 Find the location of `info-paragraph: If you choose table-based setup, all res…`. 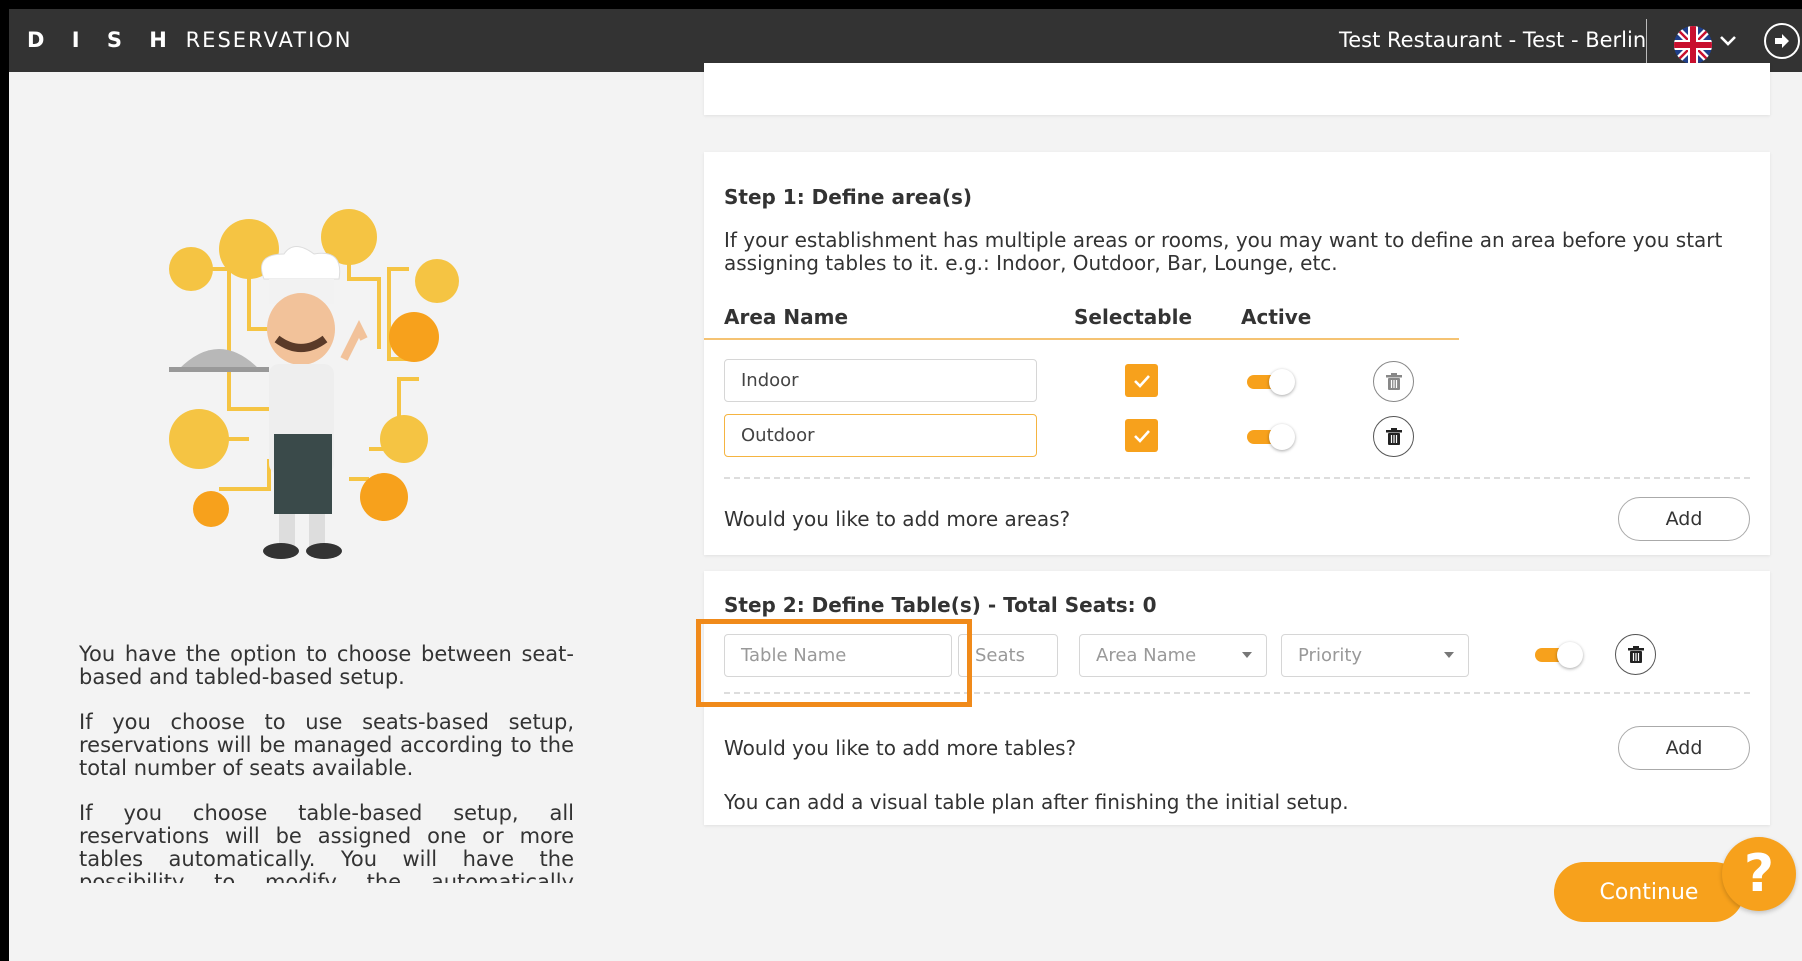

info-paragraph: If you choose table-based setup, all res… is located at coordinates (326, 842).